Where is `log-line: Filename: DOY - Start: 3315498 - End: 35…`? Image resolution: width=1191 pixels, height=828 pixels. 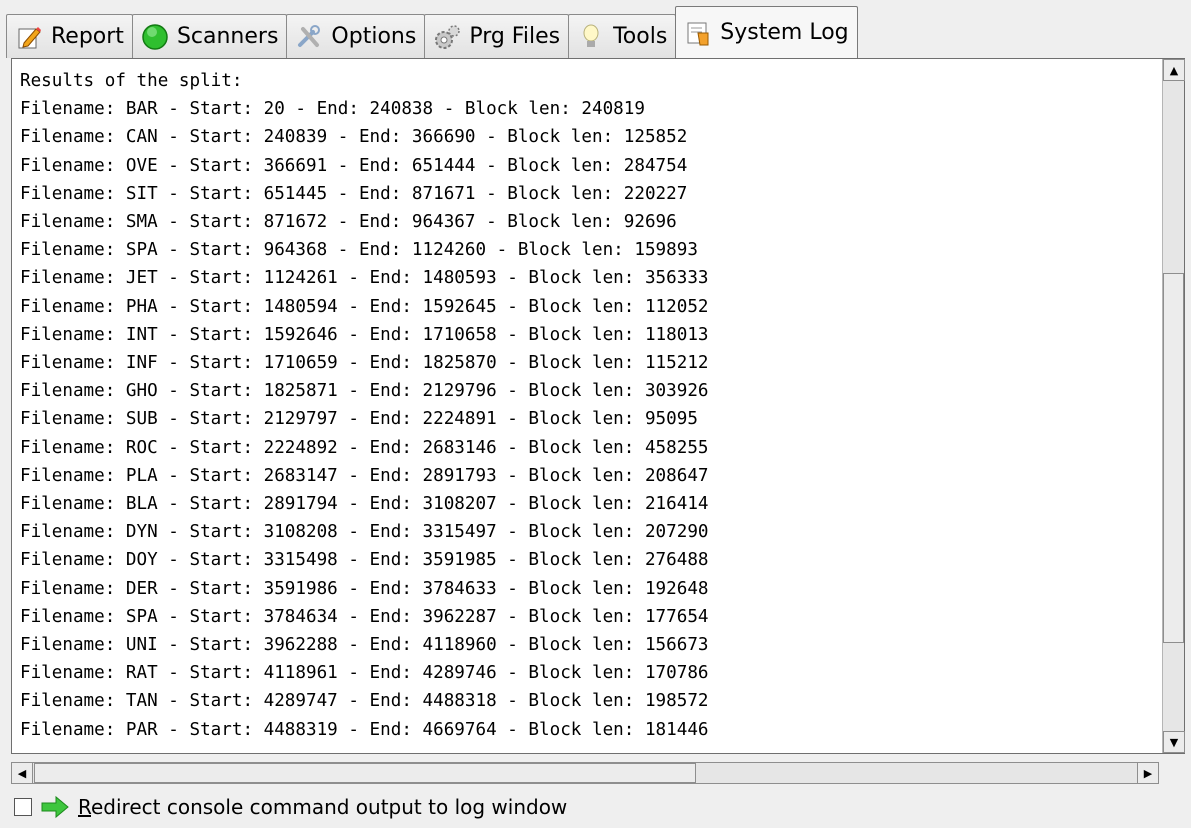 log-line: Filename: DOY - Start: 3315498 - End: 35… is located at coordinates (364, 560).